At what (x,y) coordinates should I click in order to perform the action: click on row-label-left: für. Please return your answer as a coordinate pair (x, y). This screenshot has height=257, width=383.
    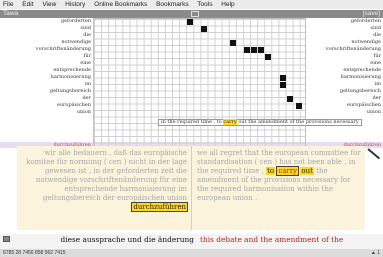
    Looking at the image, I should click on (87, 56).